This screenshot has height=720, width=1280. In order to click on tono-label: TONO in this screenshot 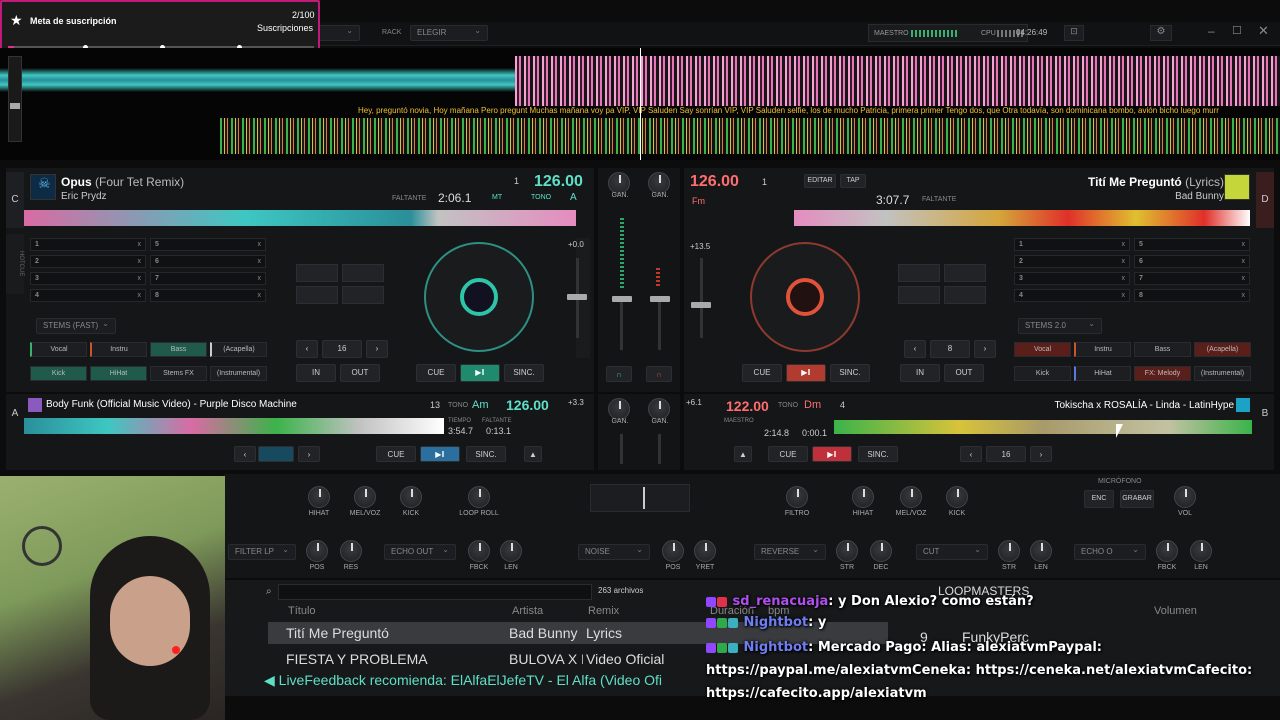, I will do `click(541, 197)`.